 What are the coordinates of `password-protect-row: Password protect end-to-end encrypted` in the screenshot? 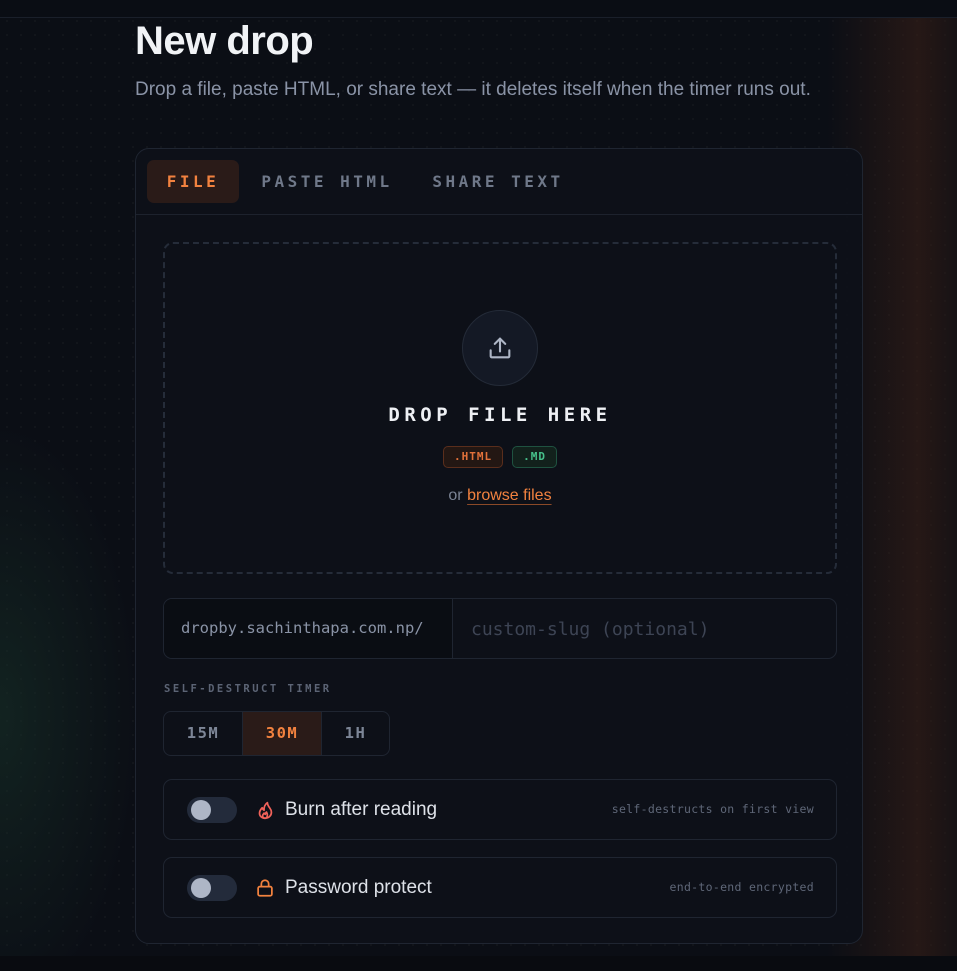 It's located at (500, 887).